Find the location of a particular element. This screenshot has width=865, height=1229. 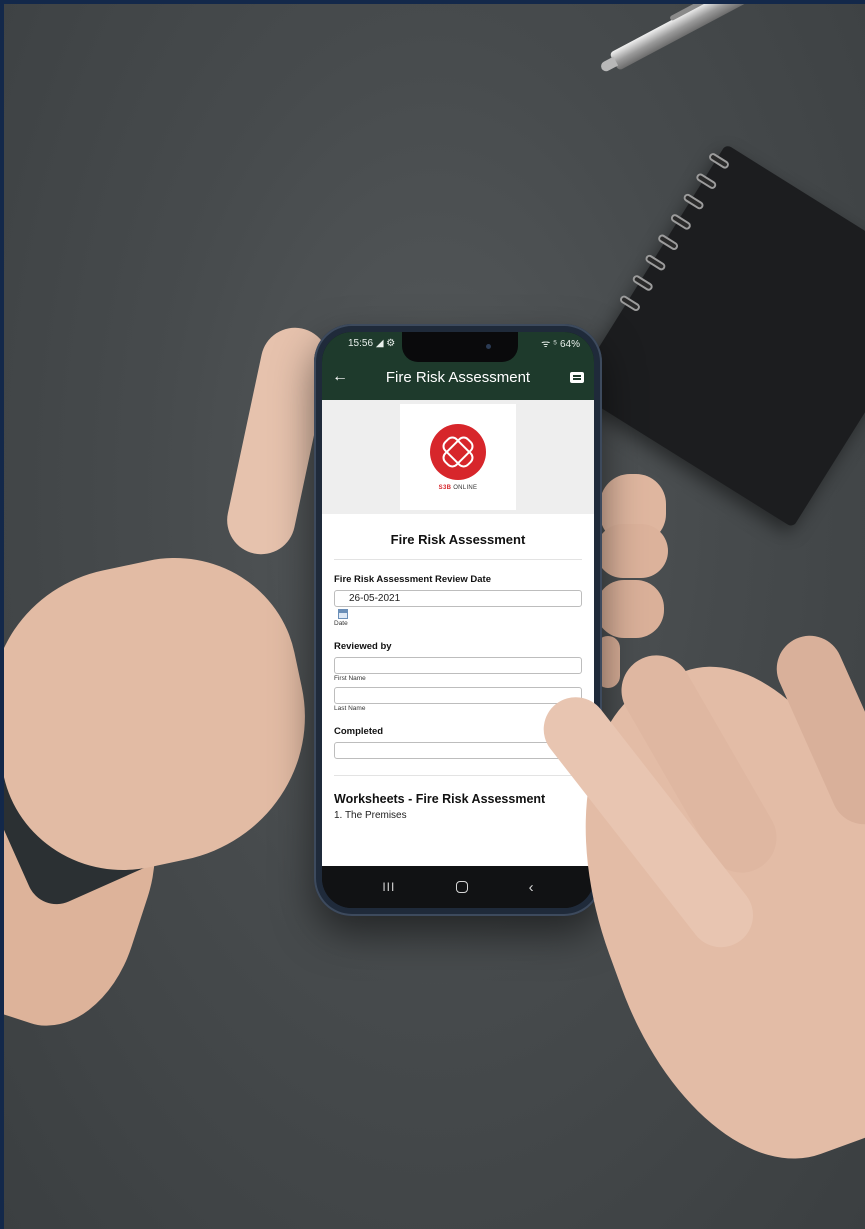

logo-banner: S3B ONLINE is located at coordinates (458, 457).